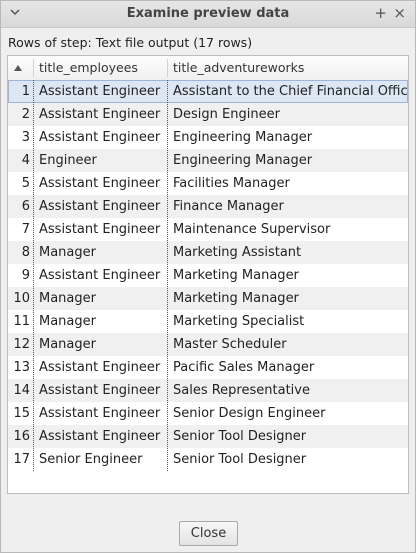 This screenshot has width=416, height=553. What do you see at coordinates (21, 459) in the screenshot?
I see `row-number: 17` at bounding box center [21, 459].